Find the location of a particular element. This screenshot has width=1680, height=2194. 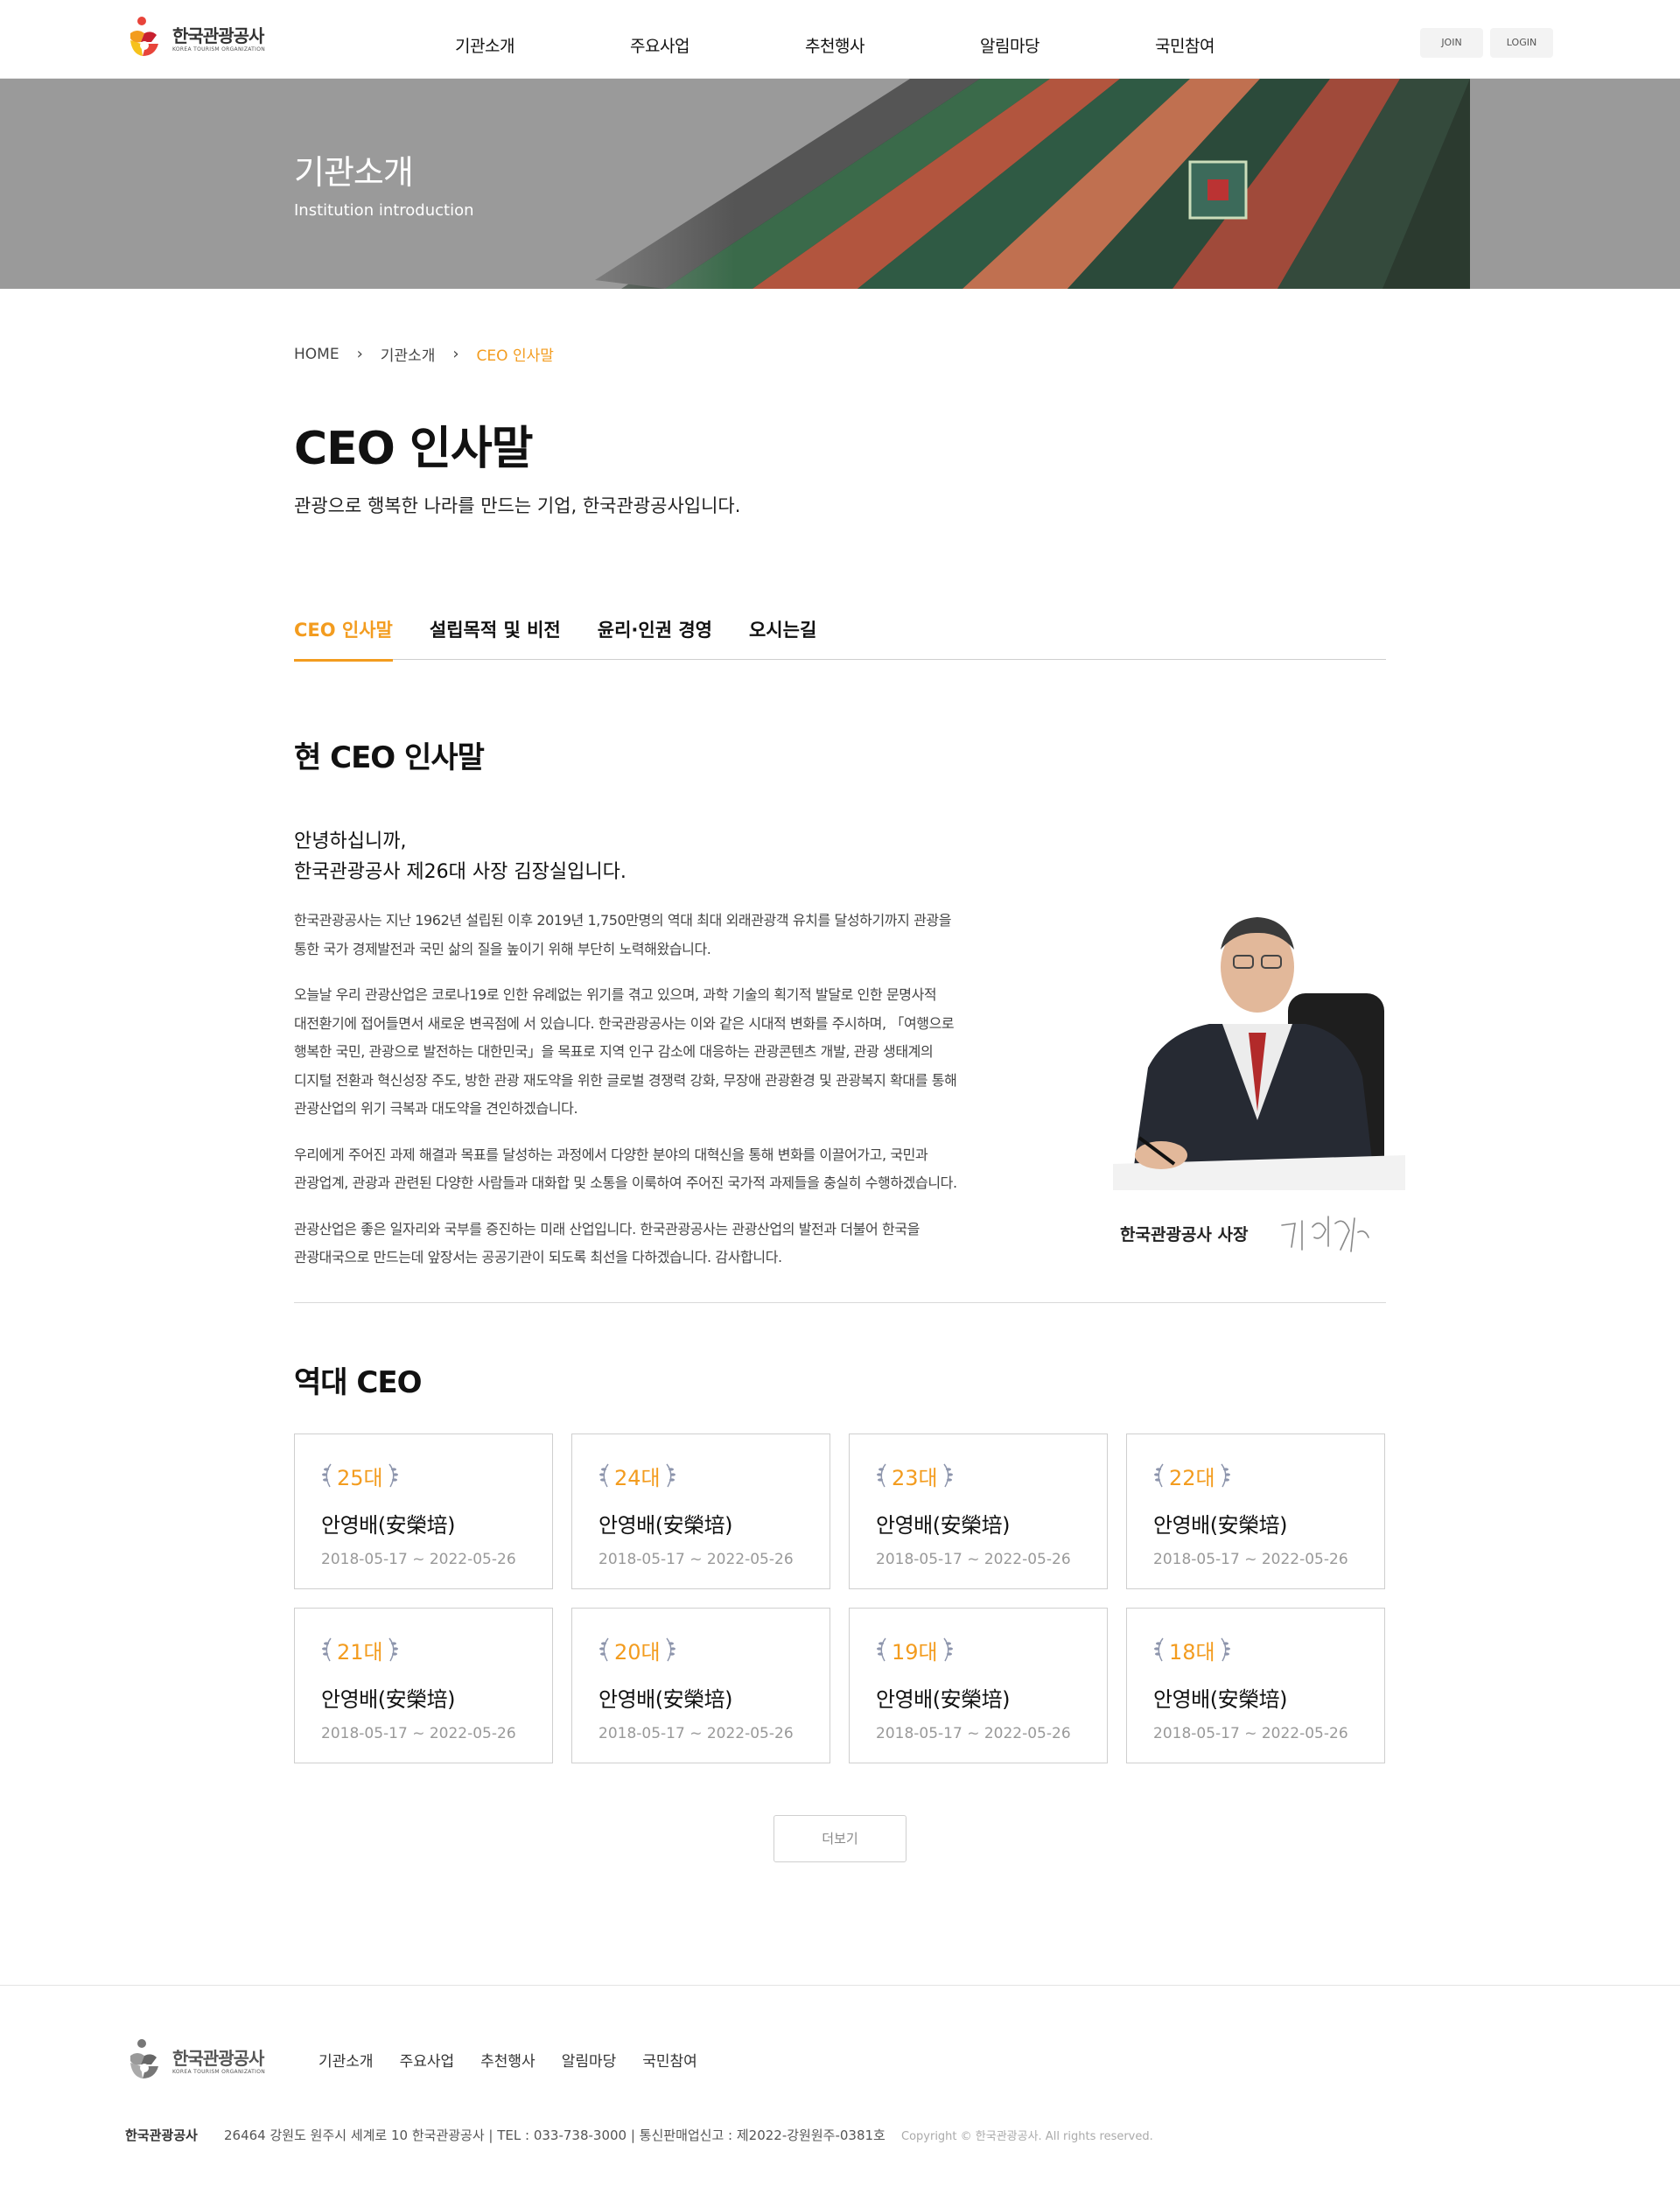

generation-label: 22대 is located at coordinates (1192, 1477).